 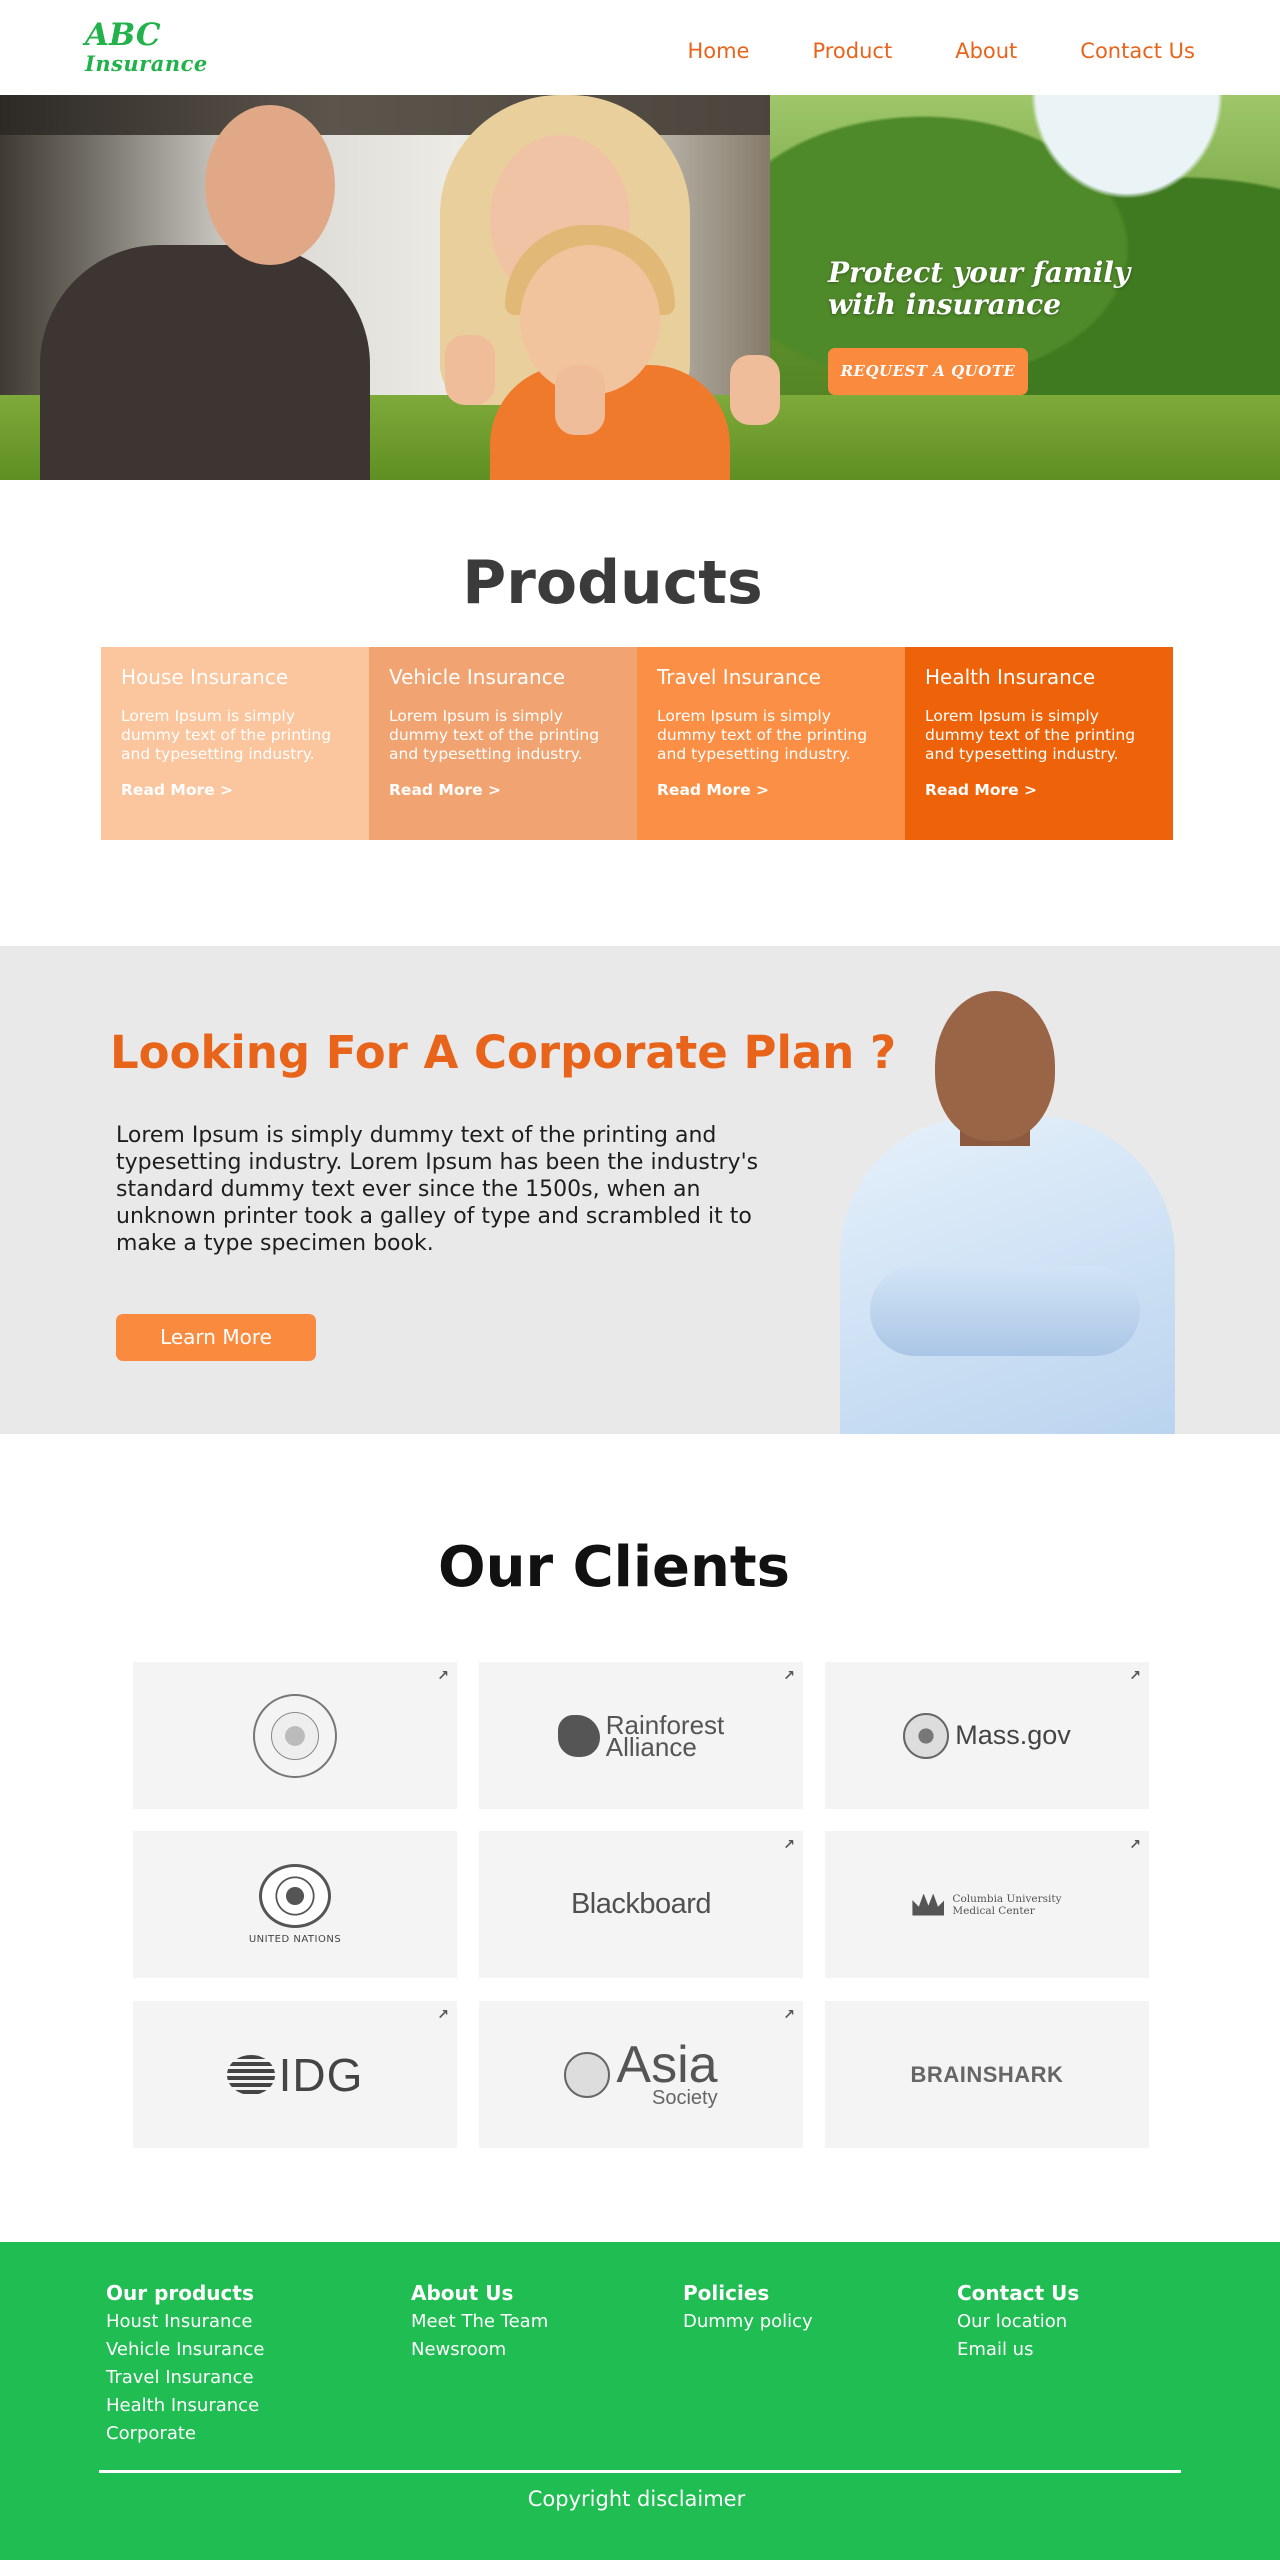 What do you see at coordinates (993, 1910) in the screenshot?
I see `logo-text: Medical Center` at bounding box center [993, 1910].